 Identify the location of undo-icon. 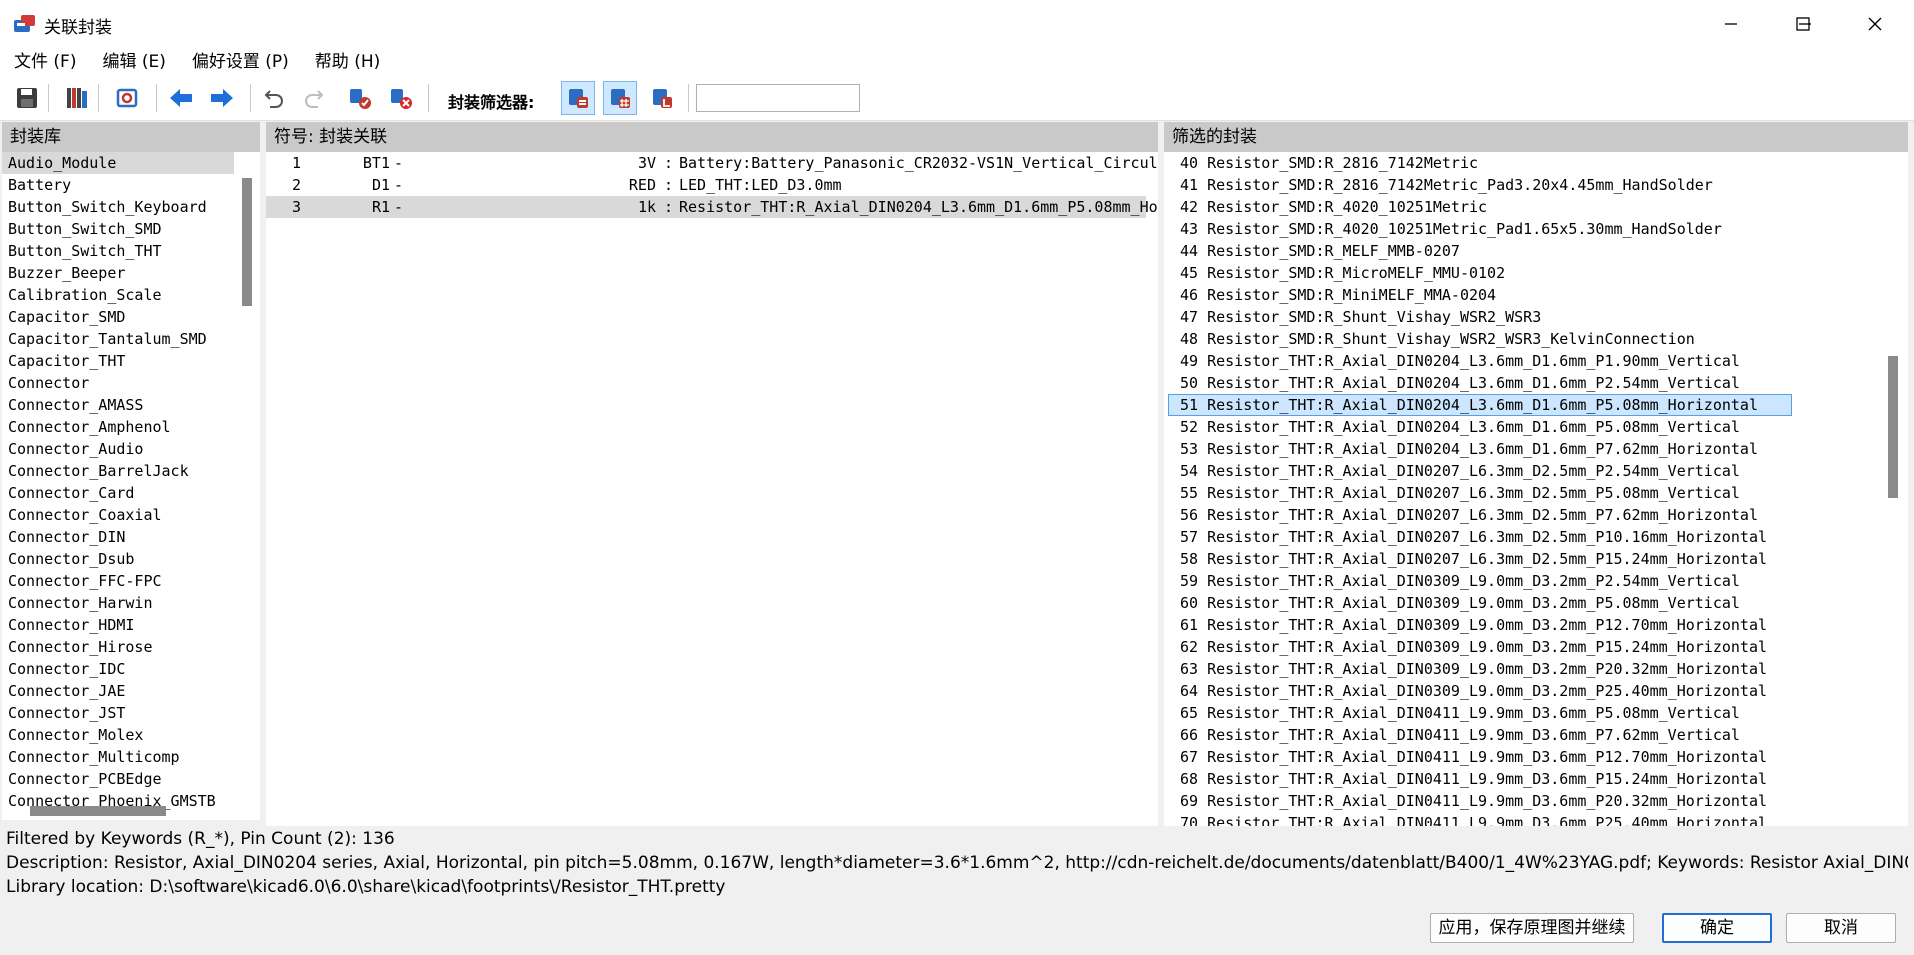
(273, 99).